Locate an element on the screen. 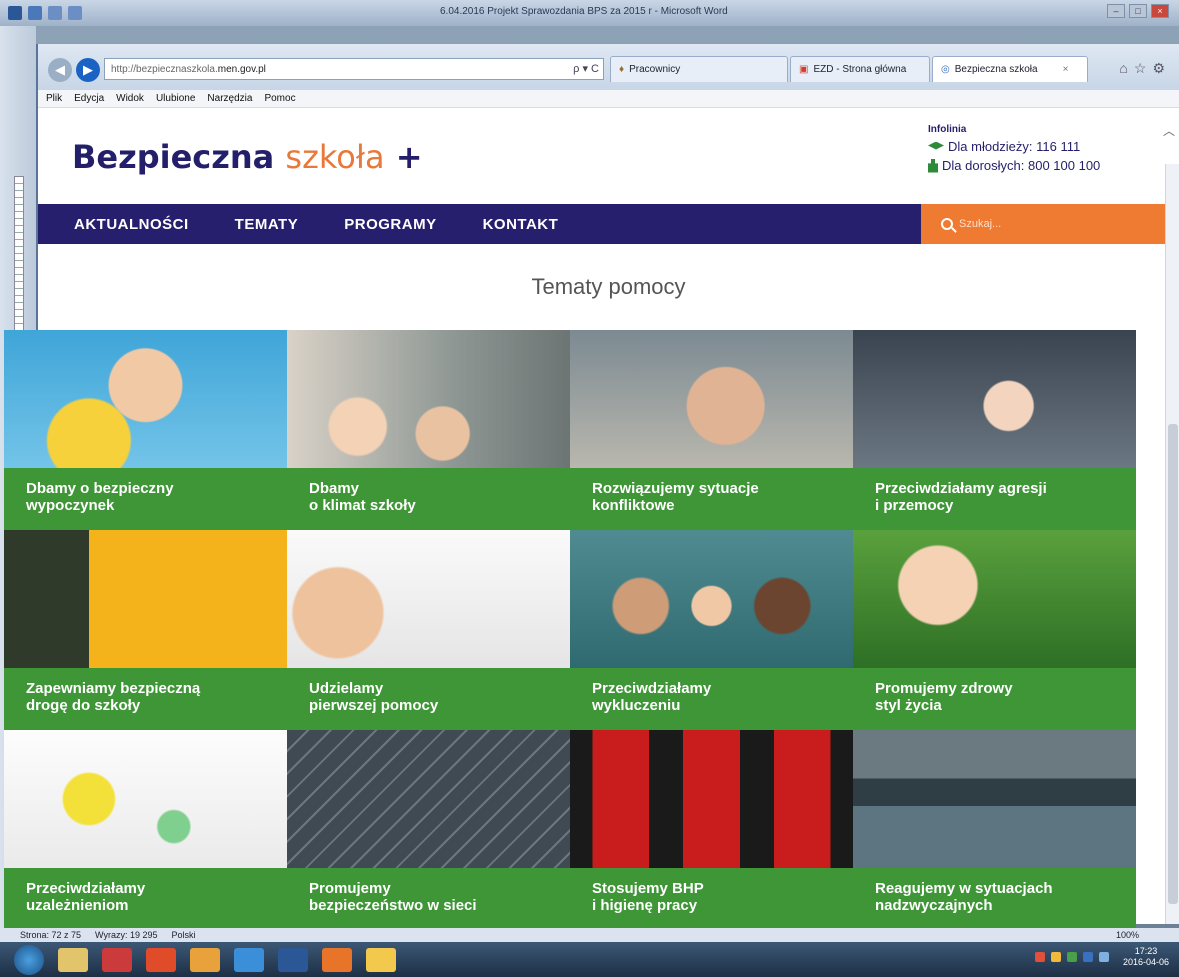  address-tools: ρ ▾ C is located at coordinates (586, 68).